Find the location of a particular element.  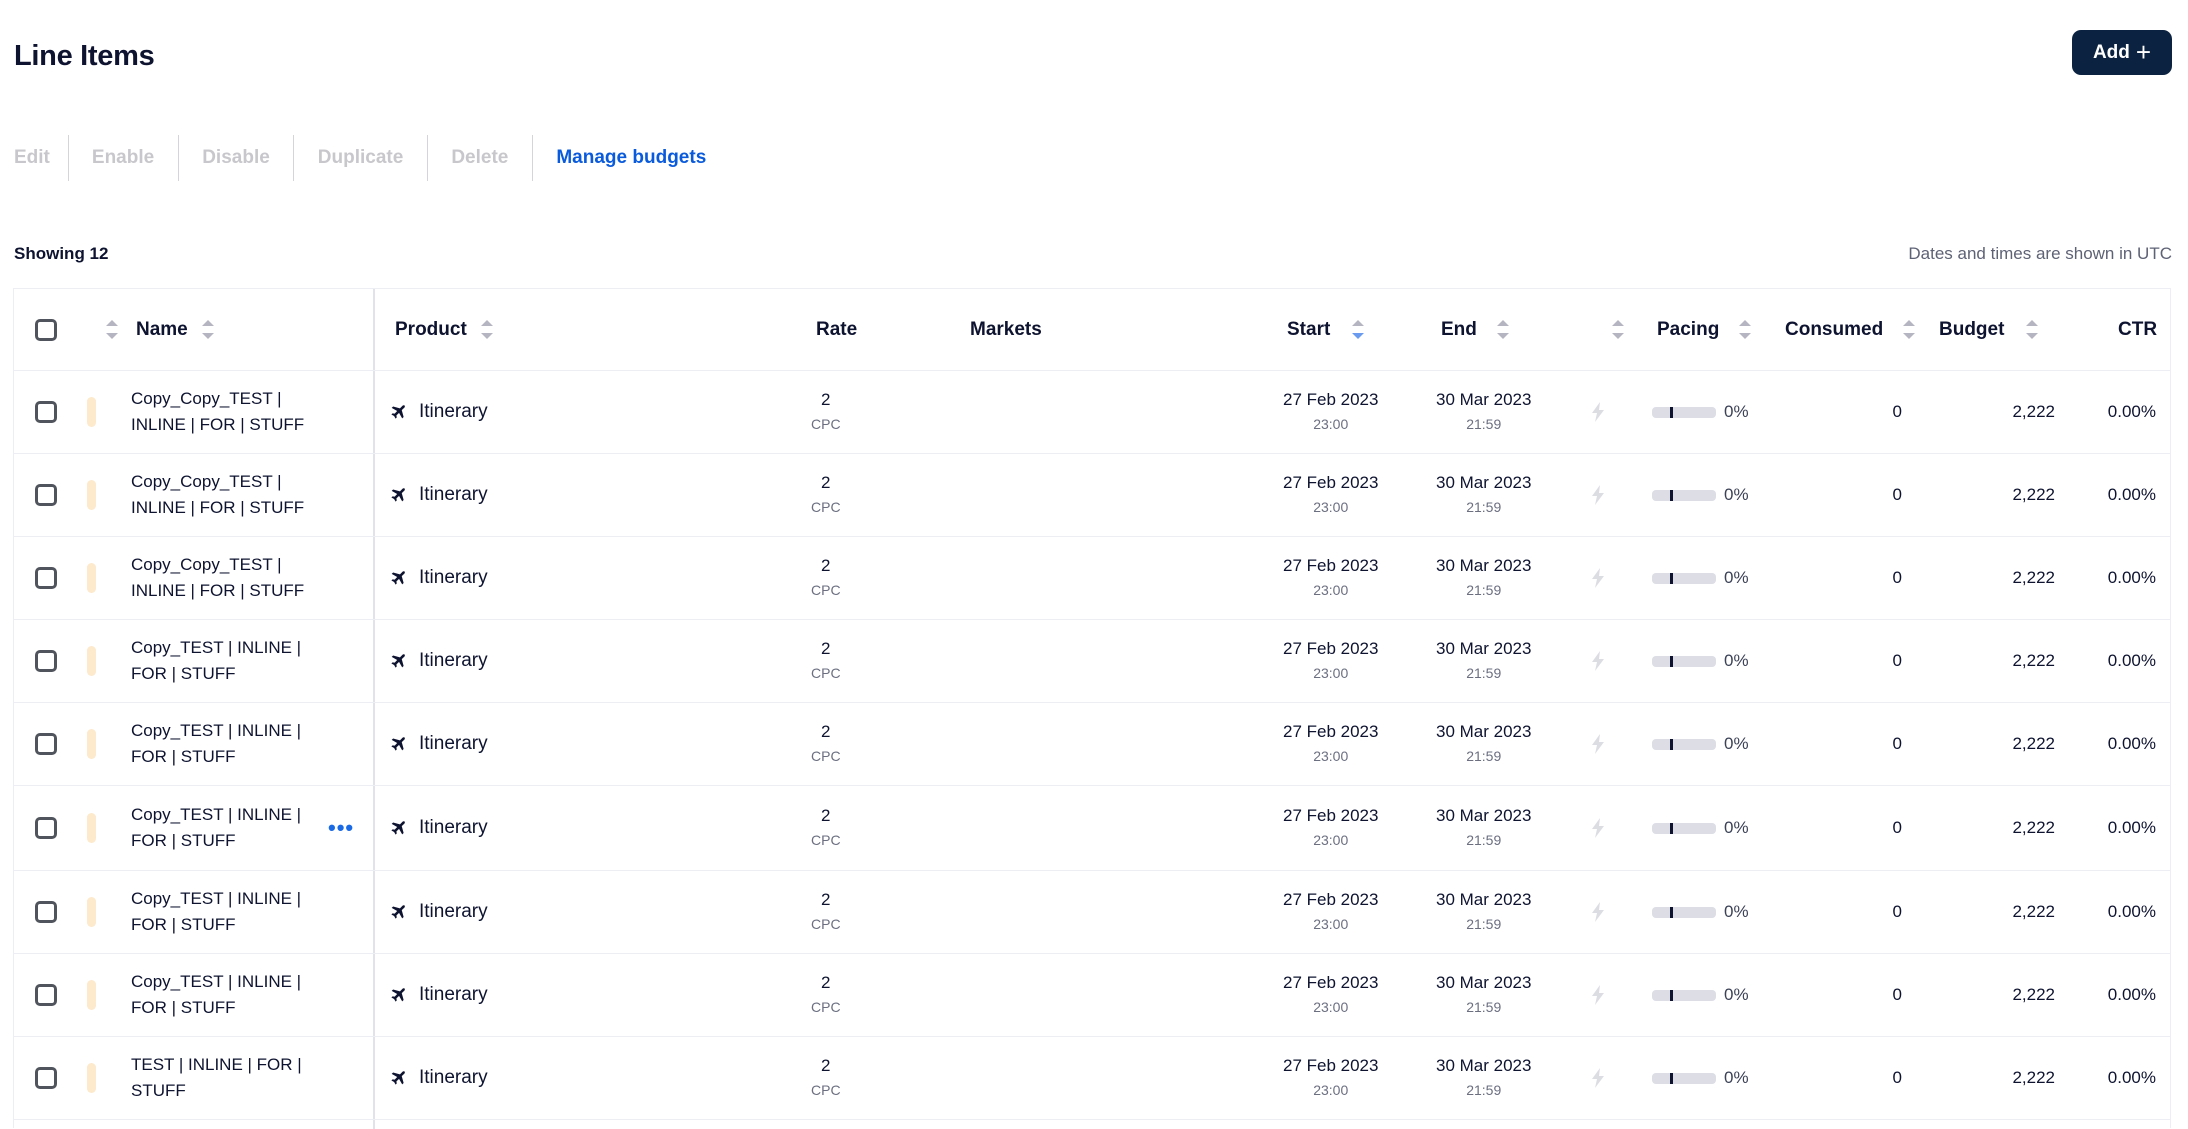

add-button: Add + is located at coordinates (2122, 52).